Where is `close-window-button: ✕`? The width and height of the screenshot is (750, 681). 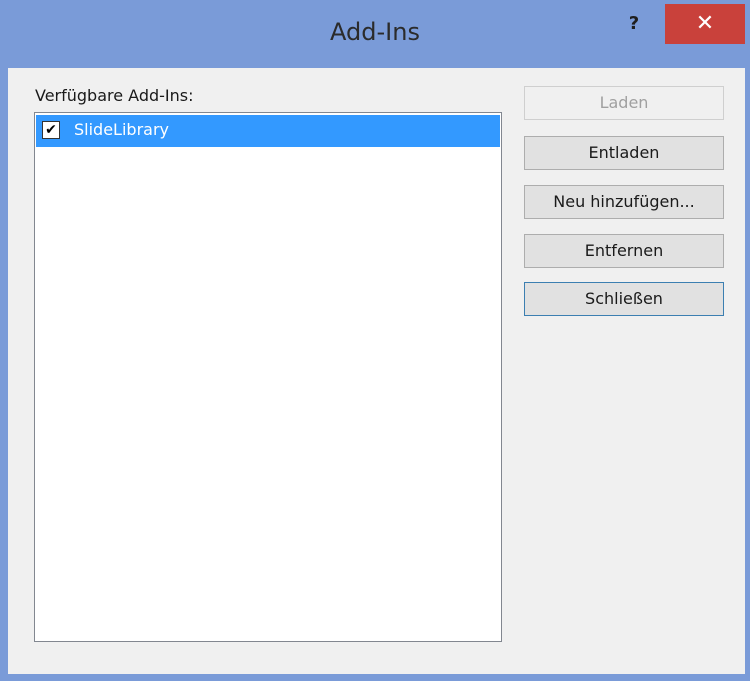
close-window-button: ✕ is located at coordinates (705, 24).